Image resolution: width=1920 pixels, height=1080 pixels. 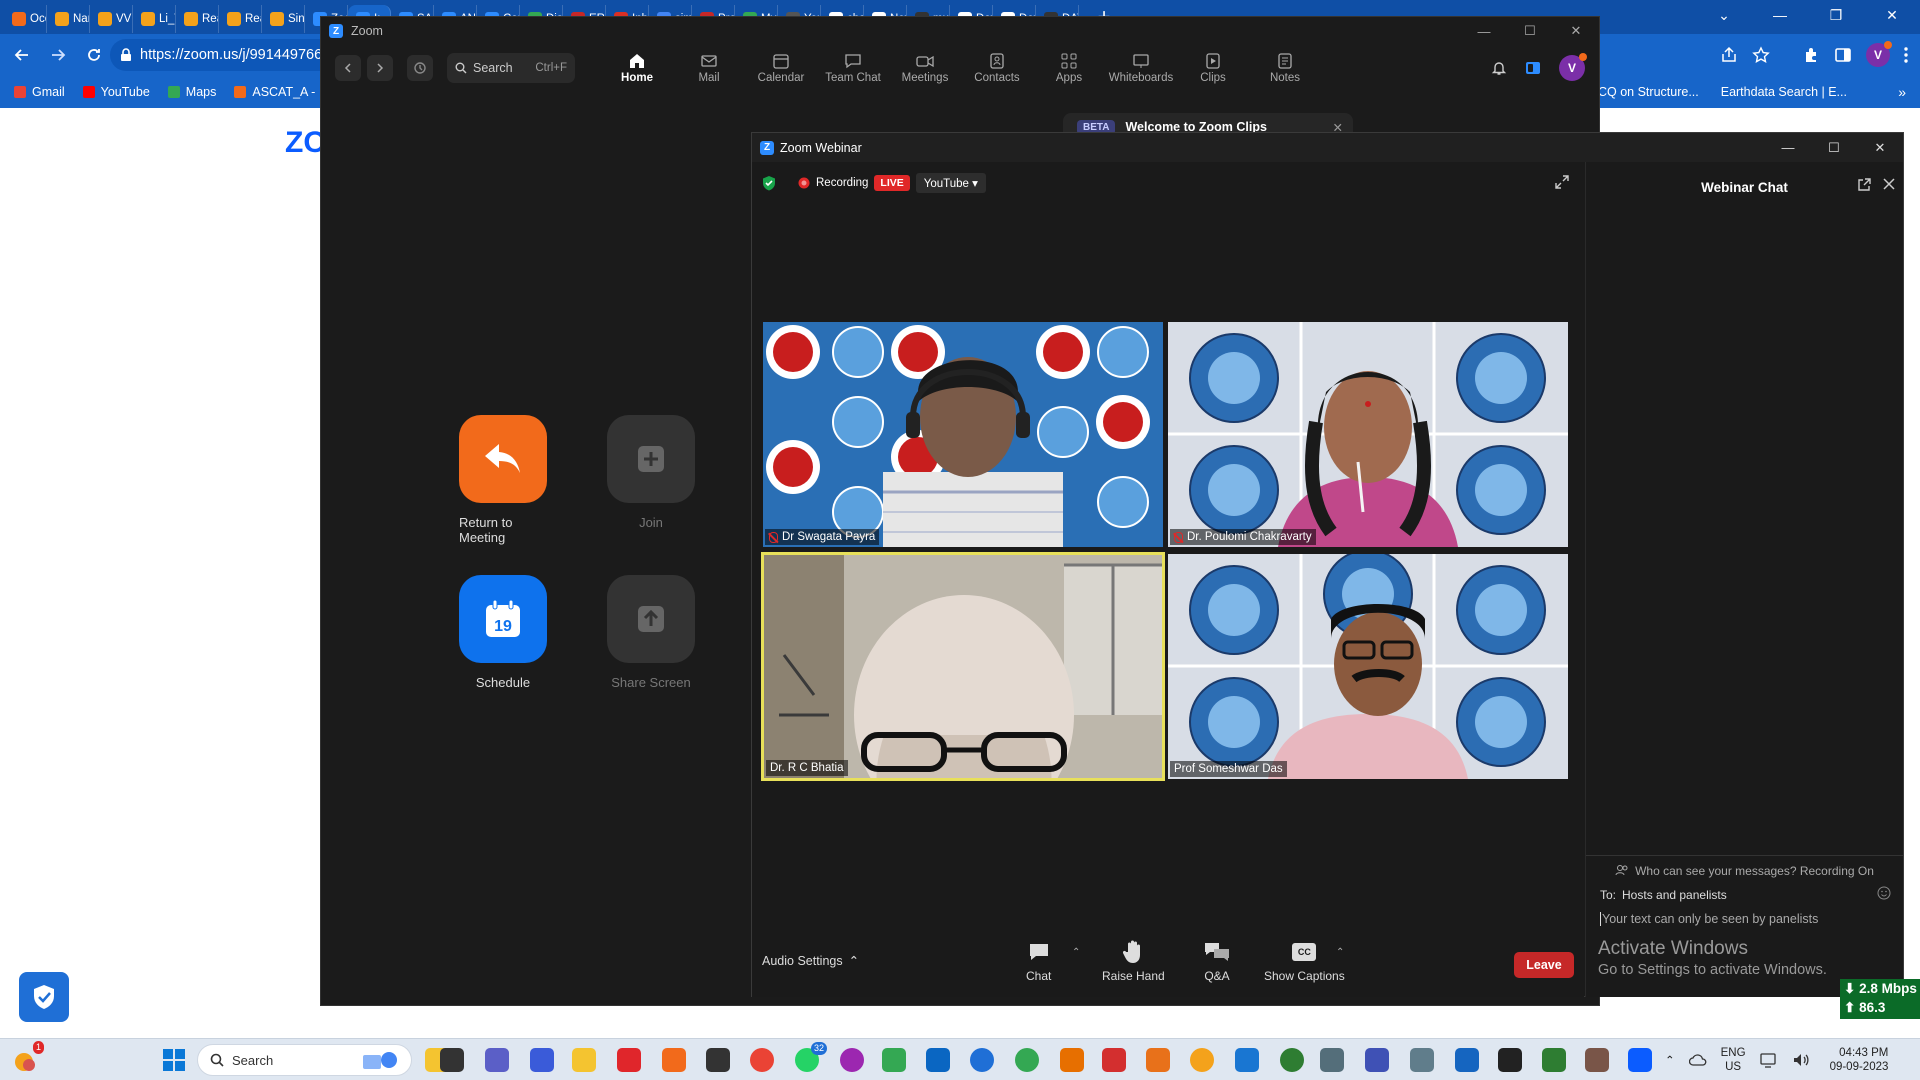 What do you see at coordinates (1467, 1060) in the screenshot?
I see `notepad-icon` at bounding box center [1467, 1060].